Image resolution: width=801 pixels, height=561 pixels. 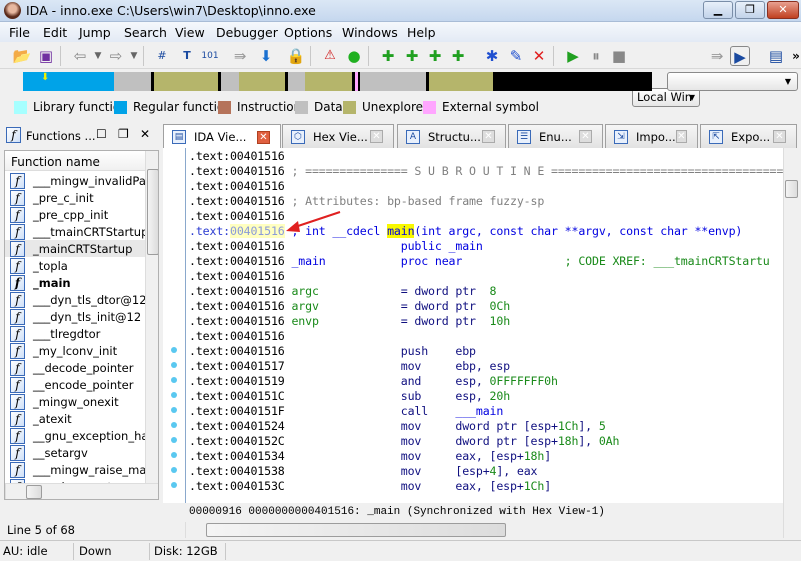 What do you see at coordinates (555, 136) in the screenshot?
I see `tab-enums: ☰ Enu... ✕` at bounding box center [555, 136].